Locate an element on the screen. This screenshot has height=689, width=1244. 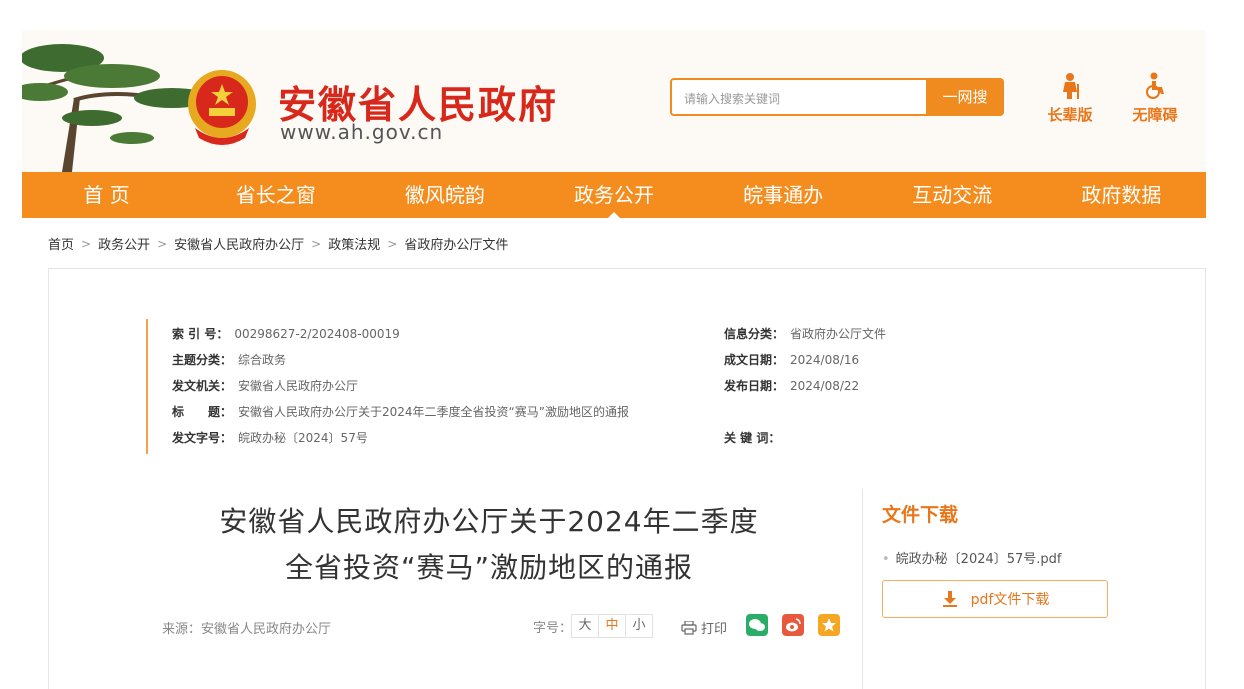
font-size-small-button: 小 is located at coordinates (639, 626).